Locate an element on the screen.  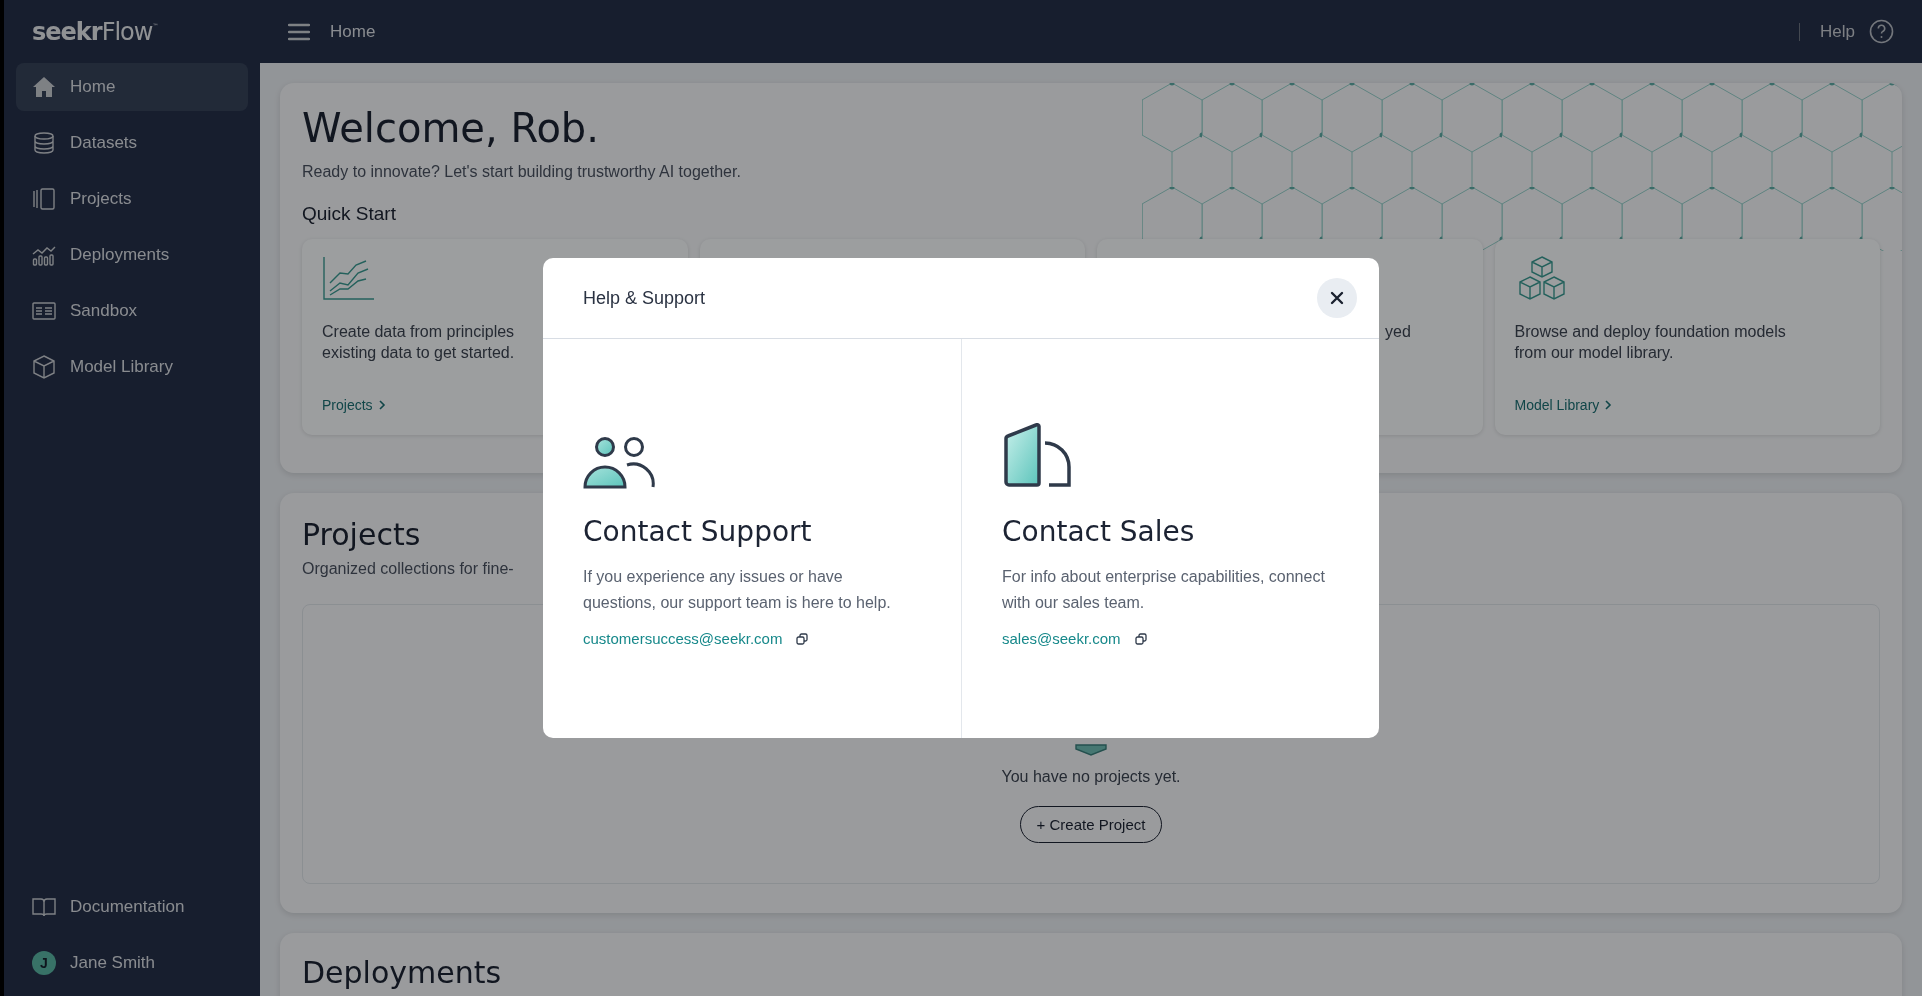
sidebar-item: Home is located at coordinates (132, 87).